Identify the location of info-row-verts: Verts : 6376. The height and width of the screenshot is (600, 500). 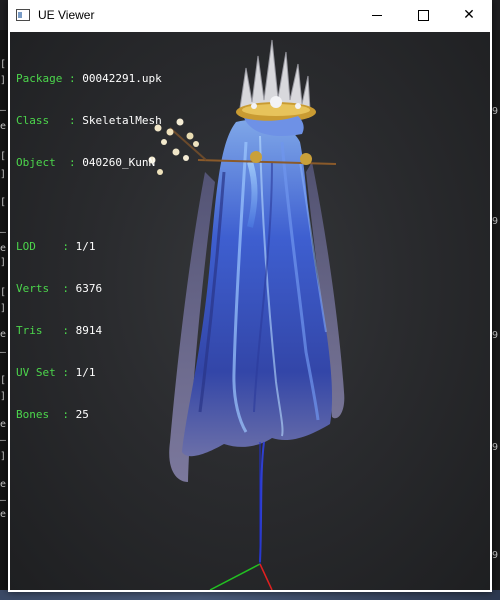
(89, 289).